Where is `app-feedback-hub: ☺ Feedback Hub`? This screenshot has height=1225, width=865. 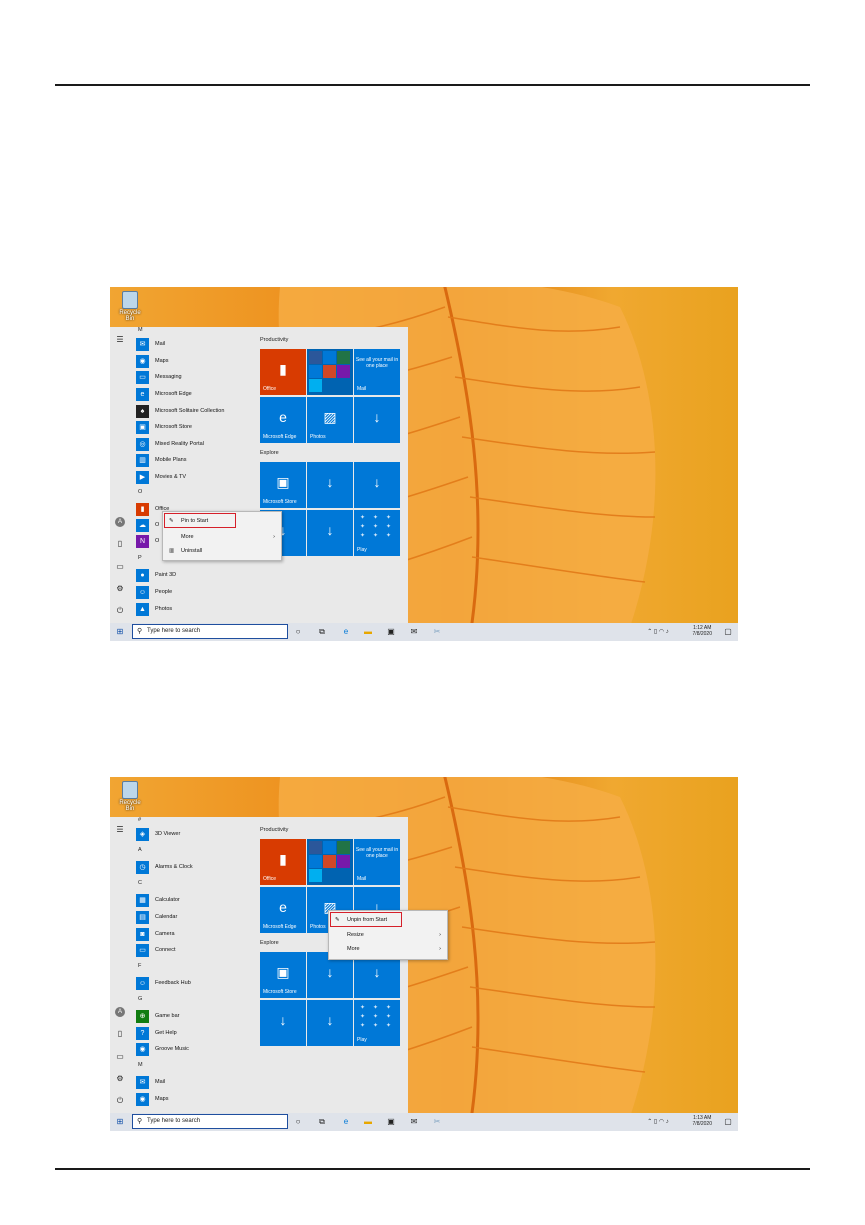
app-feedback-hub: ☺ Feedback Hub is located at coordinates (163, 983).